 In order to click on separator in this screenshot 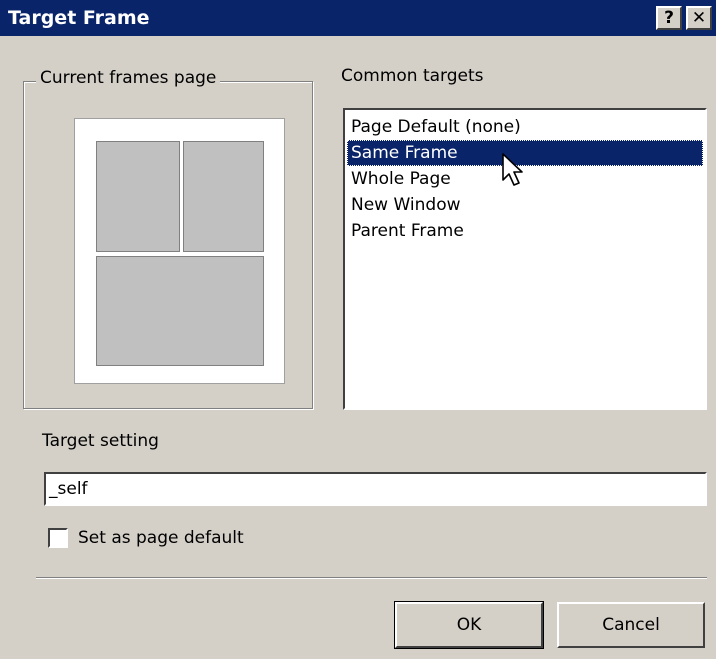, I will do `click(371, 578)`.